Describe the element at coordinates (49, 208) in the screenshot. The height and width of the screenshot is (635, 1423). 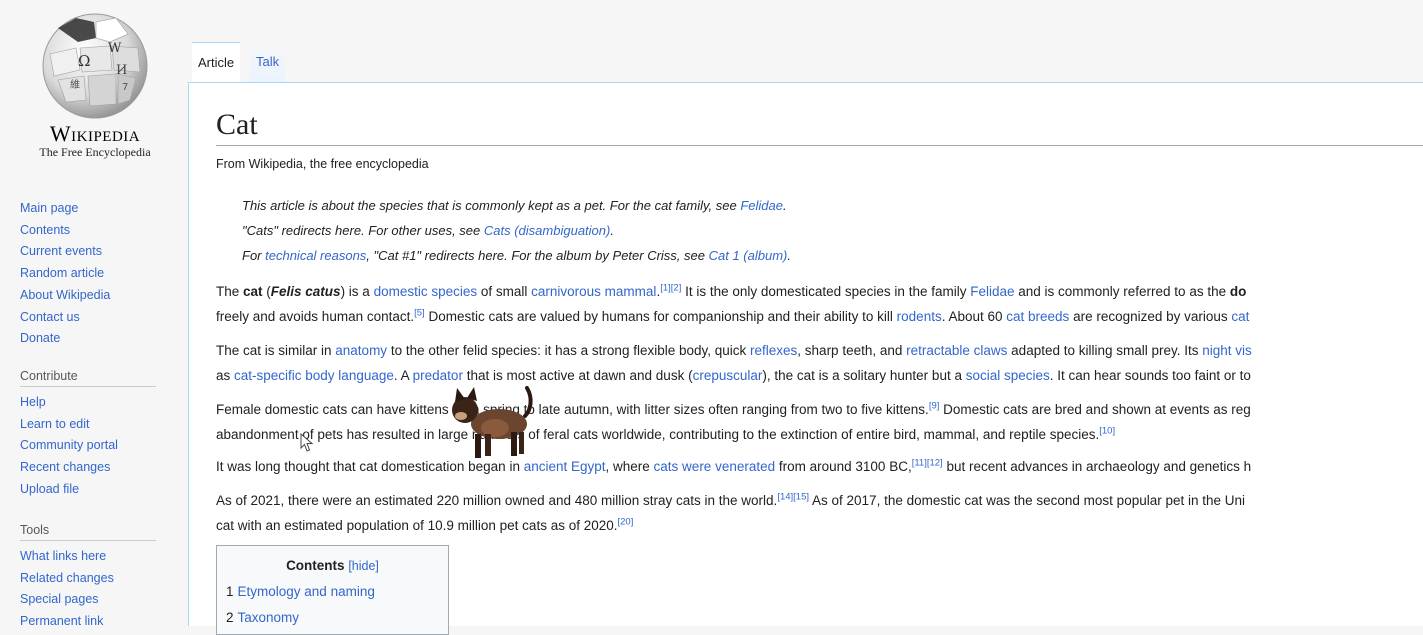
I see `nav-main-page: Main page` at that location.